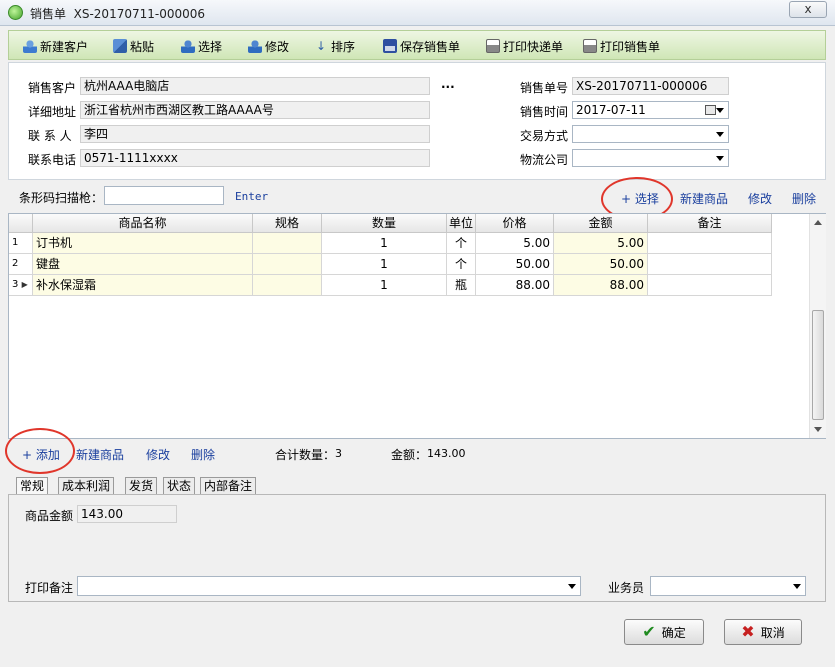 The width and height of the screenshot is (835, 667). What do you see at coordinates (818, 365) in the screenshot?
I see `scroll-thumb` at bounding box center [818, 365].